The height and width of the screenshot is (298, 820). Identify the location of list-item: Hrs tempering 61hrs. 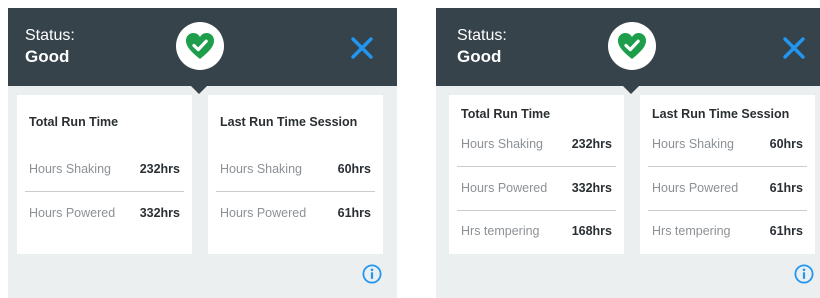
(727, 231).